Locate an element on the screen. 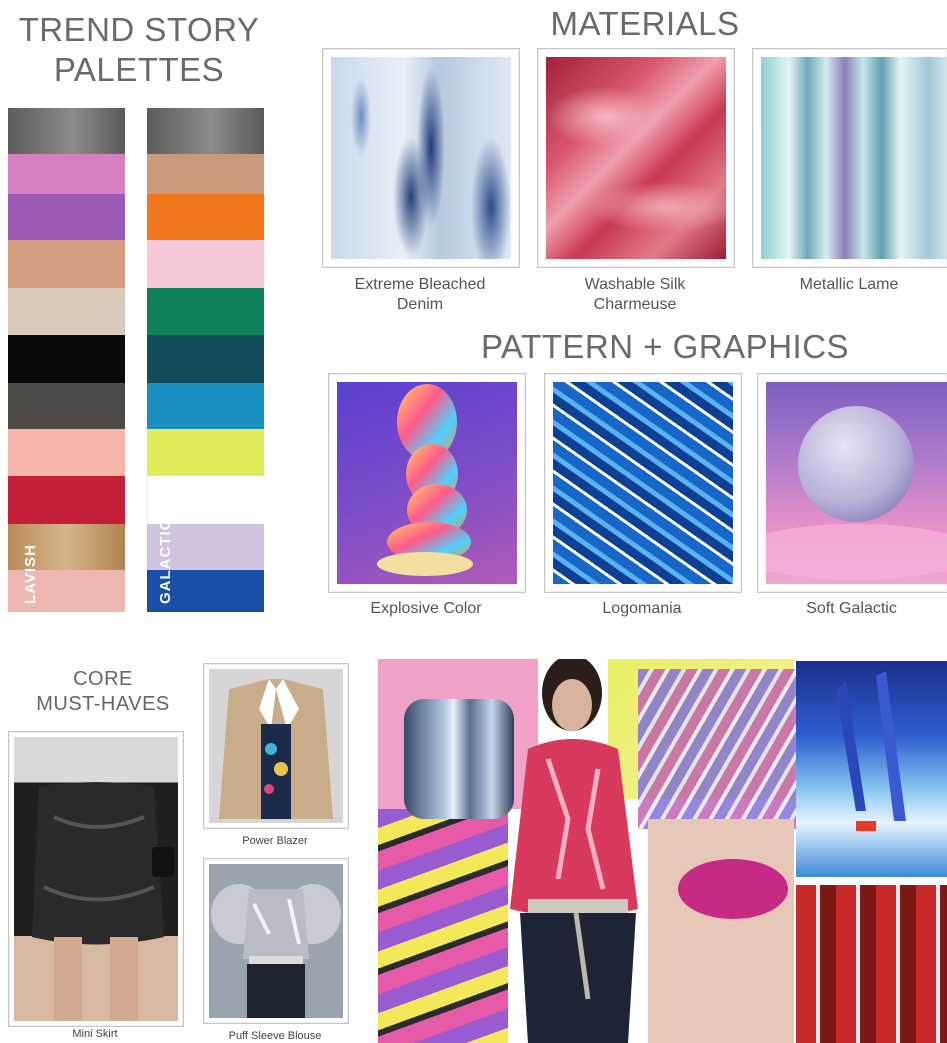  material-caption-metallic: Metallic Lame is located at coordinates (849, 284).